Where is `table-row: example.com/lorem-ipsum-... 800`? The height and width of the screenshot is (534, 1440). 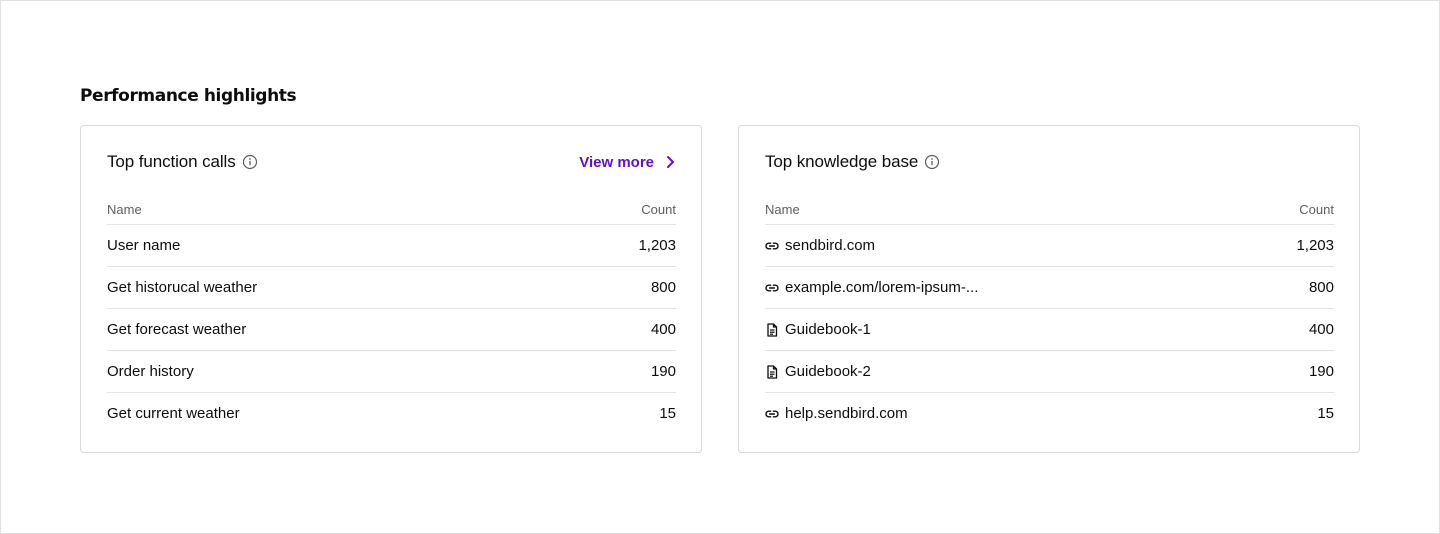
table-row: example.com/lorem-ipsum-... 800 is located at coordinates (1049, 288).